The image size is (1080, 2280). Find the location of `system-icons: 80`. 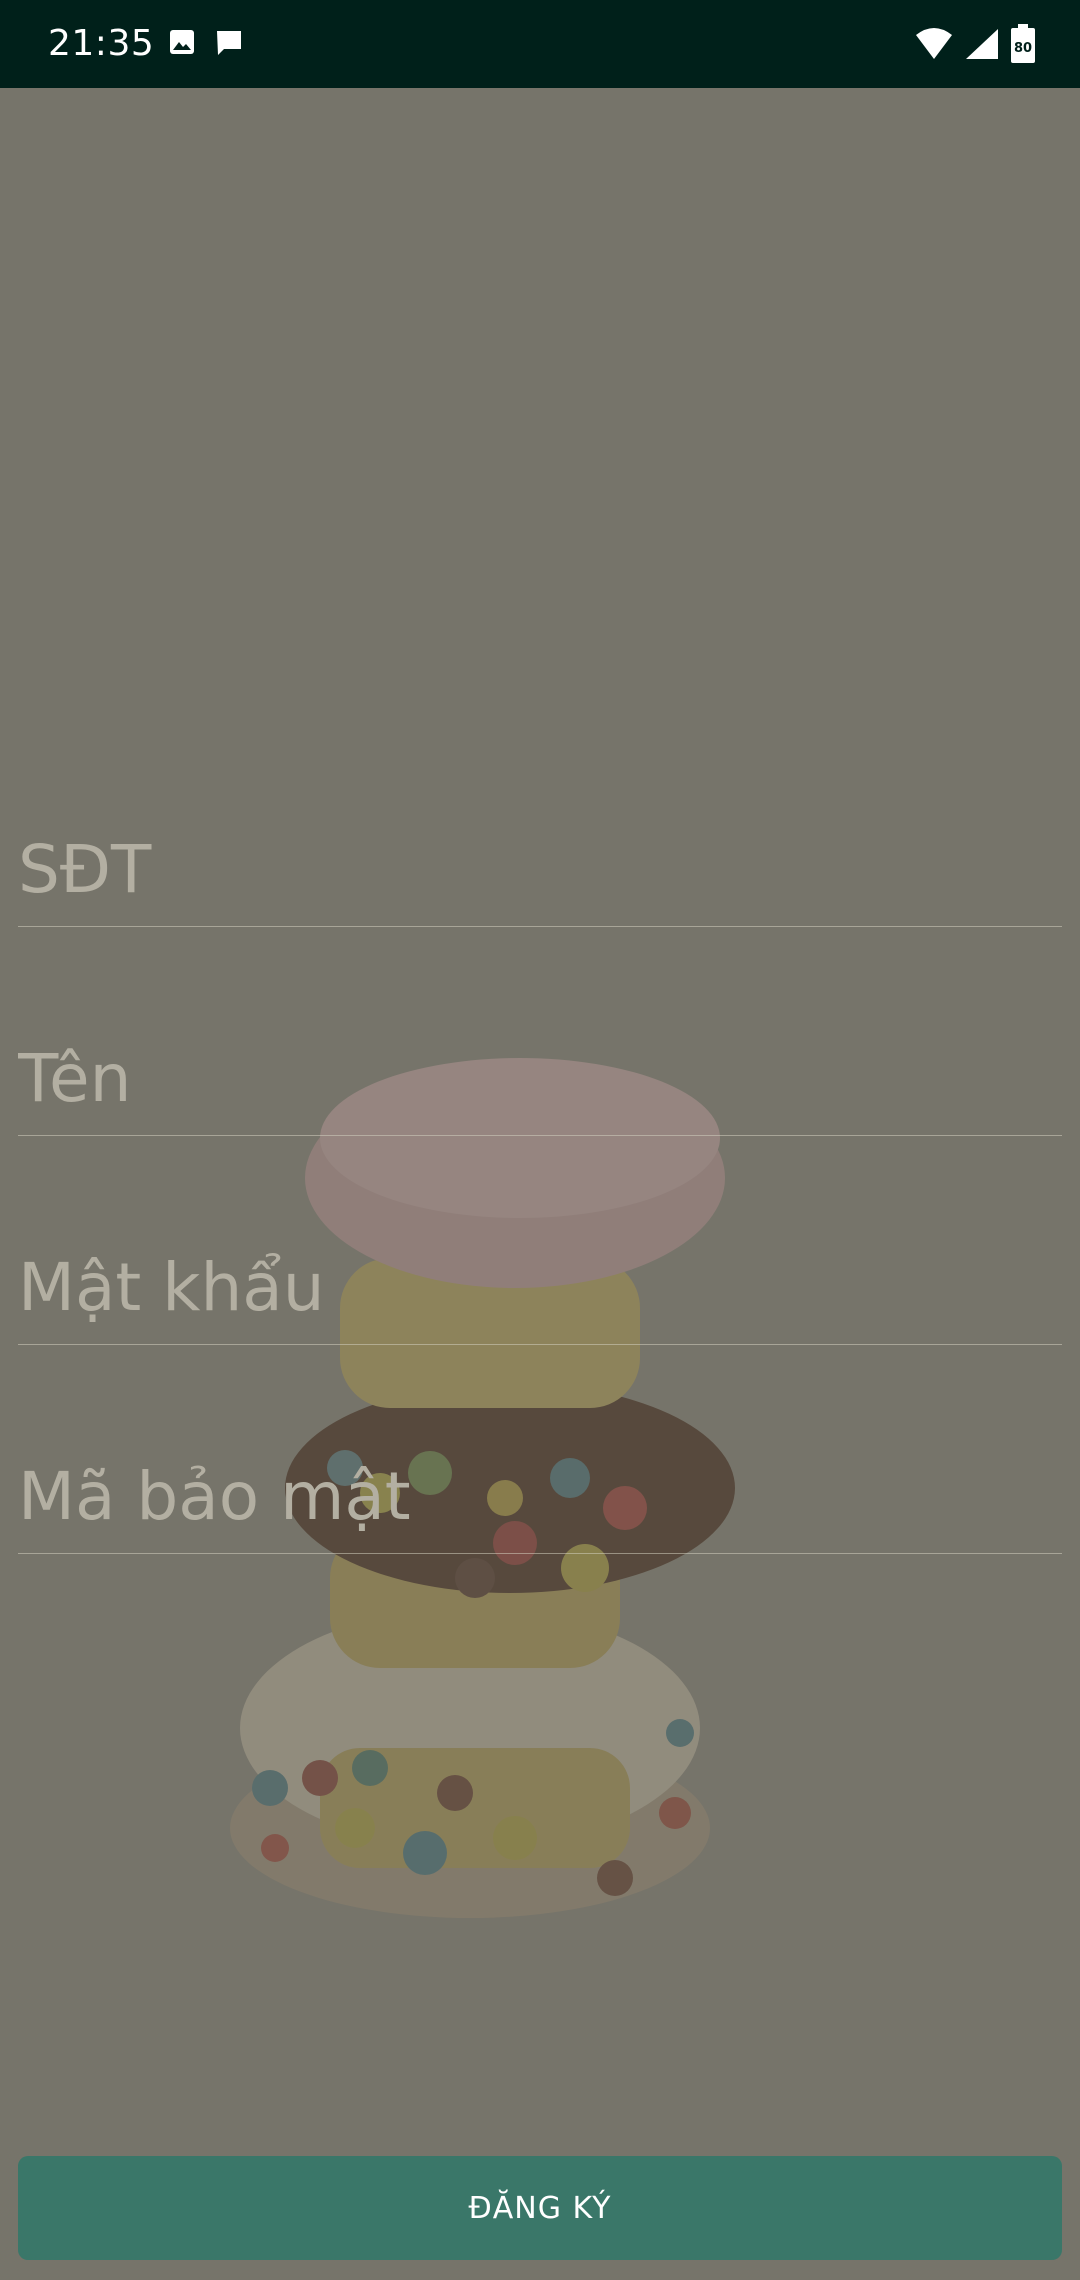

system-icons: 80 is located at coordinates (975, 46).